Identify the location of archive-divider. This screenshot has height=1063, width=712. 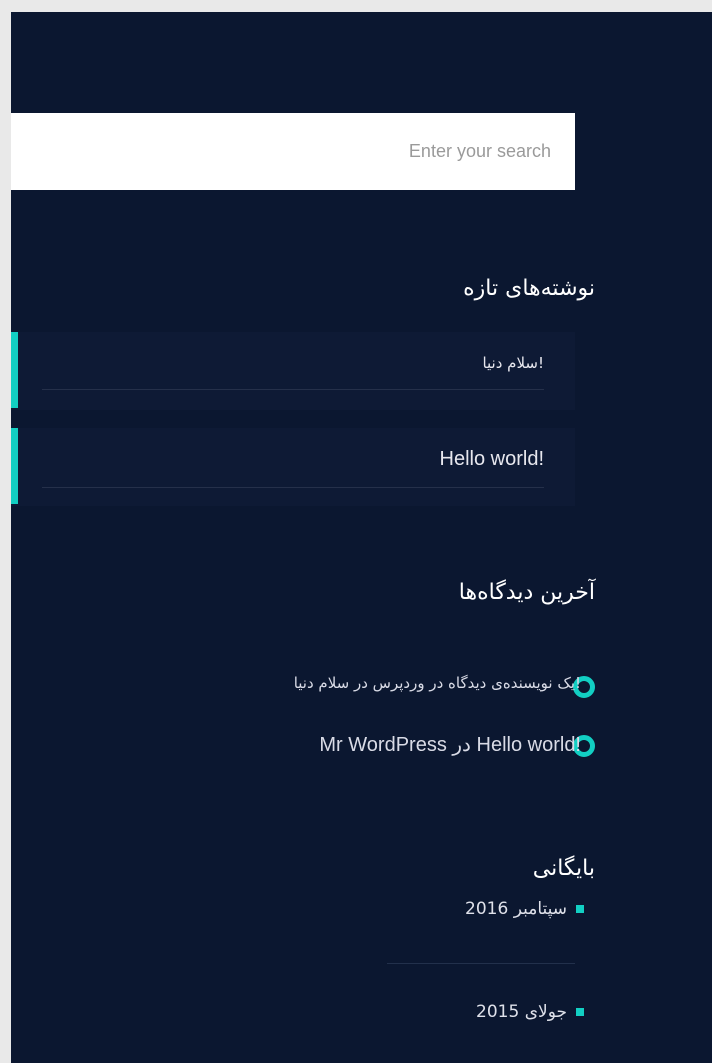
(481, 963).